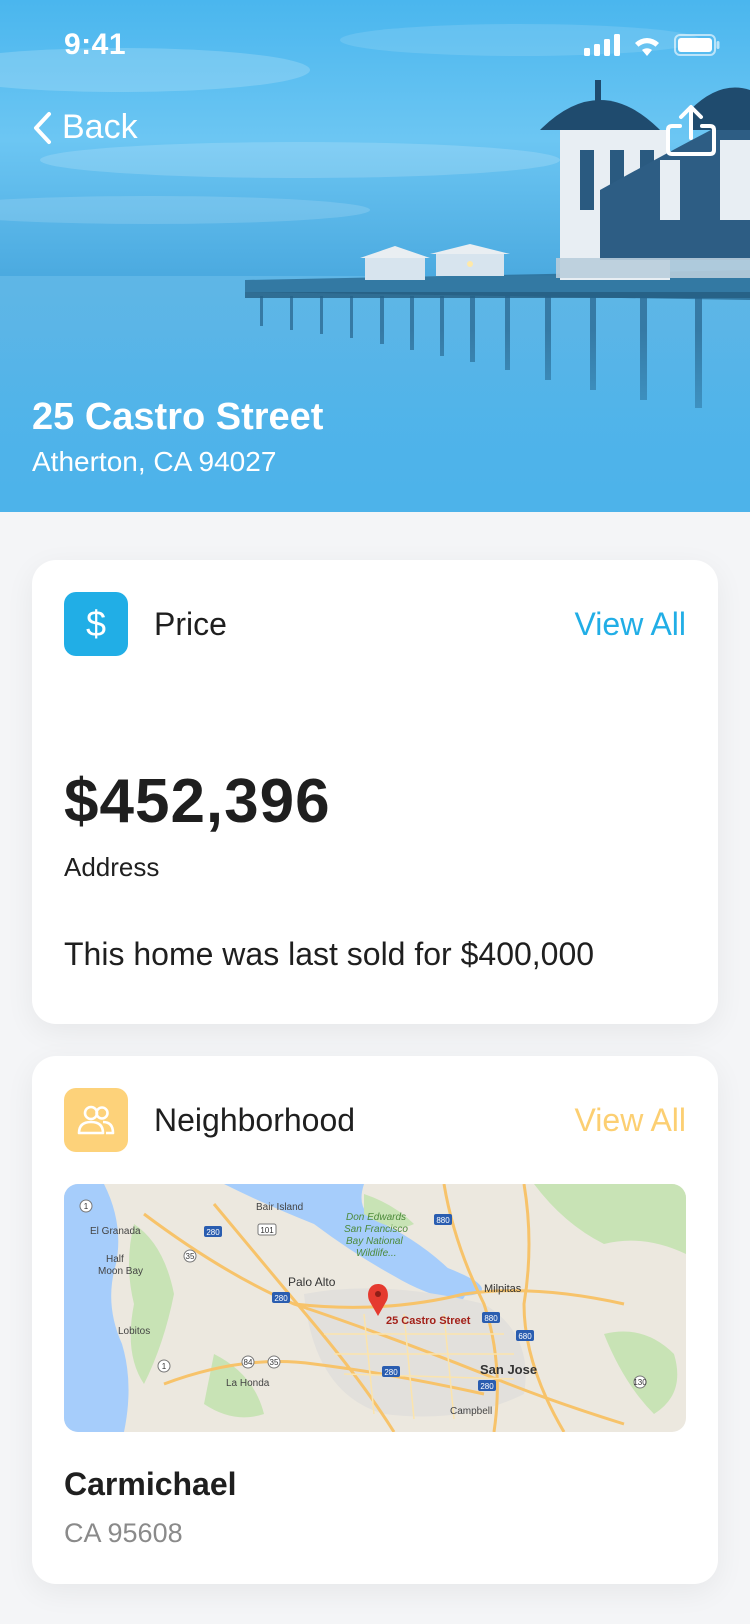 The height and width of the screenshot is (1624, 750). Describe the element at coordinates (691, 131) in the screenshot. I see `share-icon` at that location.